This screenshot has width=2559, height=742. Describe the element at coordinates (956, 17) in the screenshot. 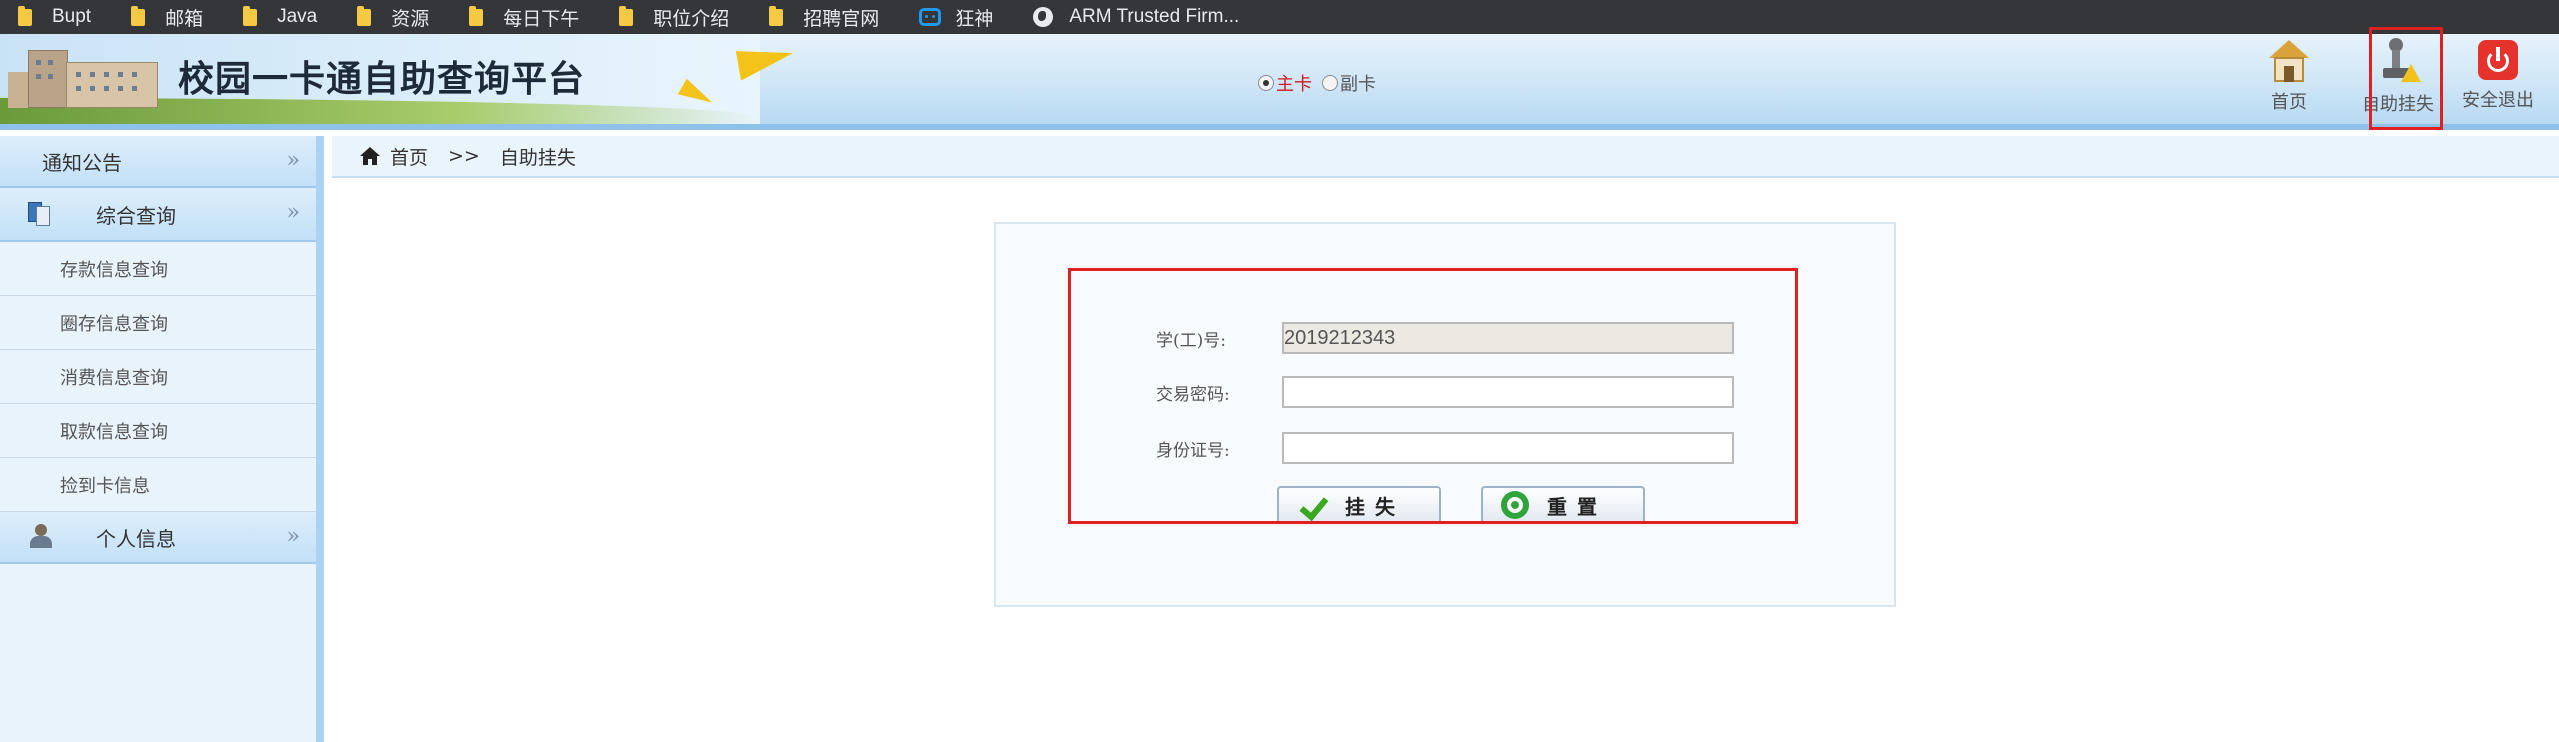

I see `bookmark-kuangshen: 狂神` at that location.